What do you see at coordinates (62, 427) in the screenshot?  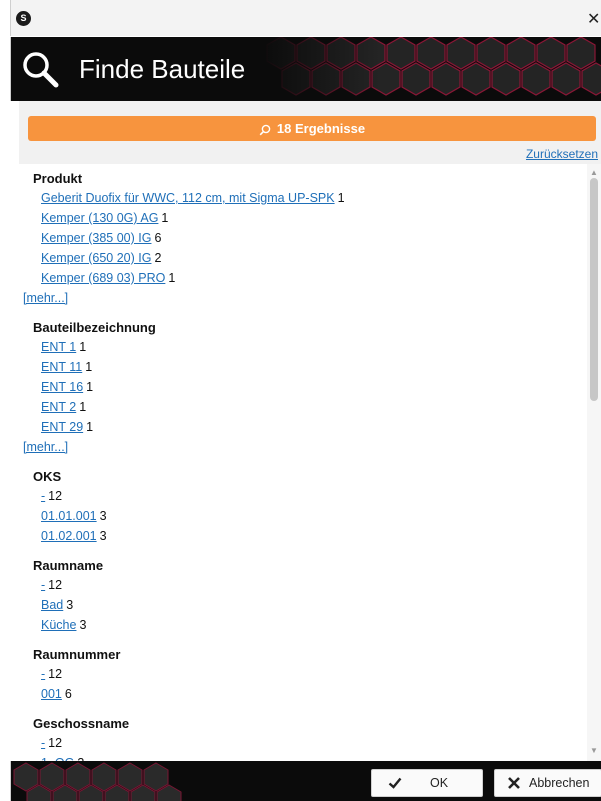 I see `facet-item-link: ENT 29` at bounding box center [62, 427].